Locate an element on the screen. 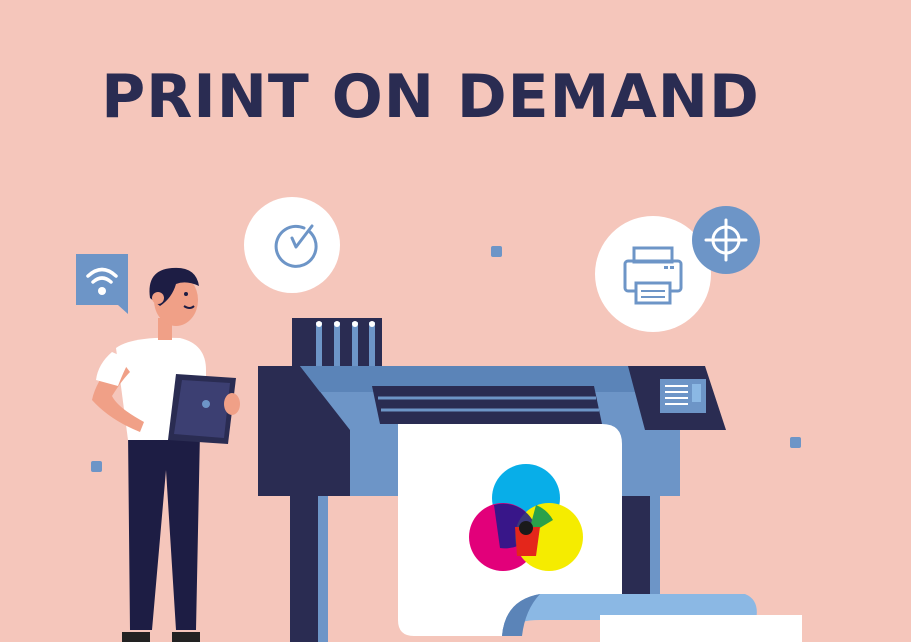 The image size is (911, 642). target-icon is located at coordinates (726, 240).